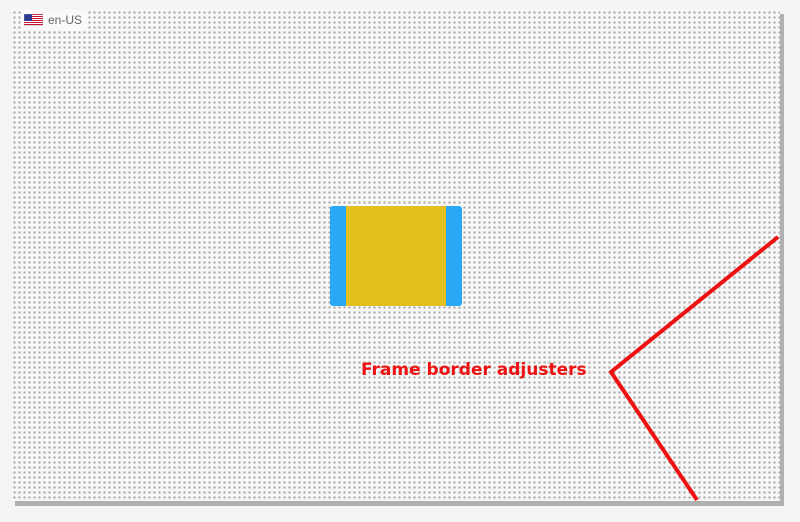  I want to click on annotation-label: Frame border adjusters, so click(474, 370).